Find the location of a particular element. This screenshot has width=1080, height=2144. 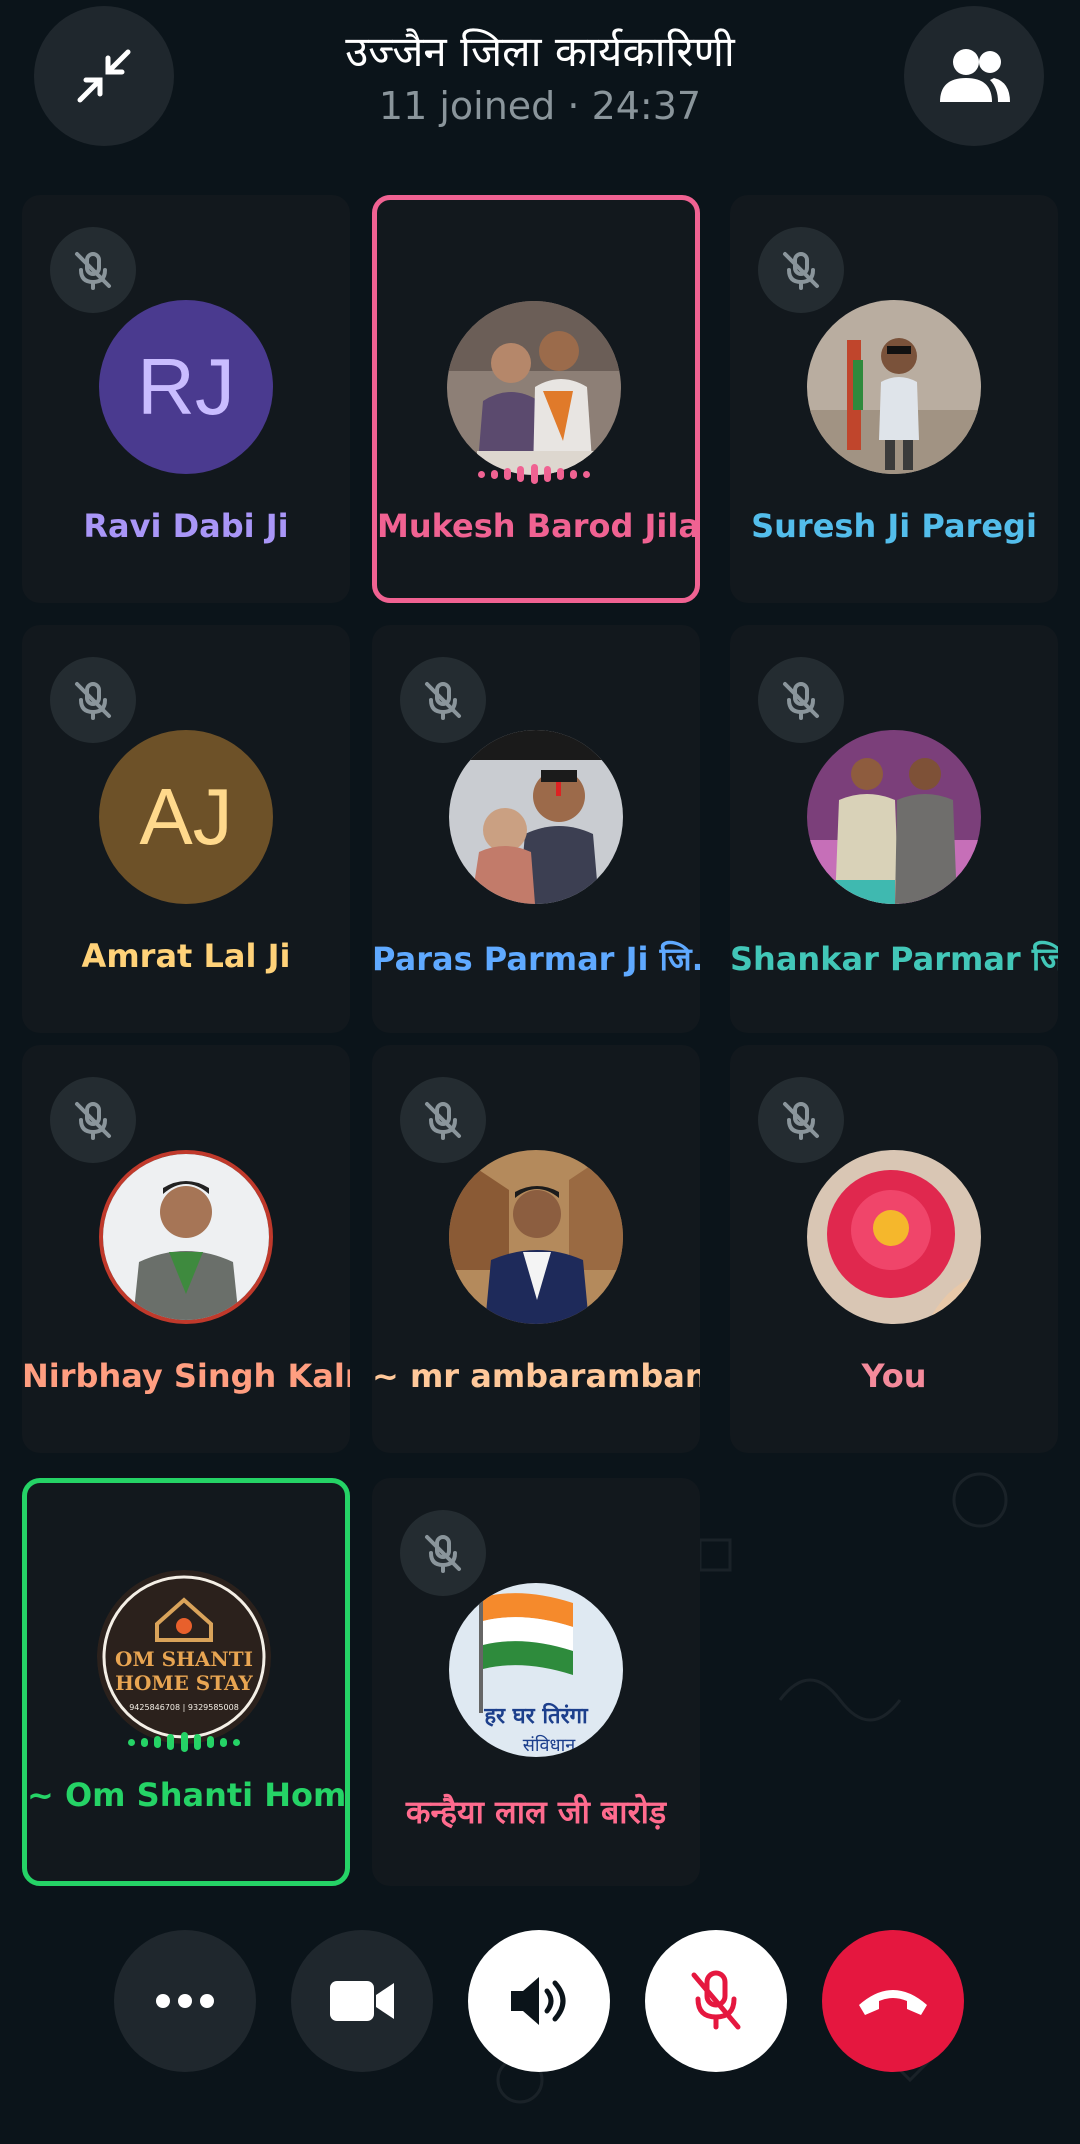

call-status: 11 joined · 24:37 is located at coordinates (540, 106).